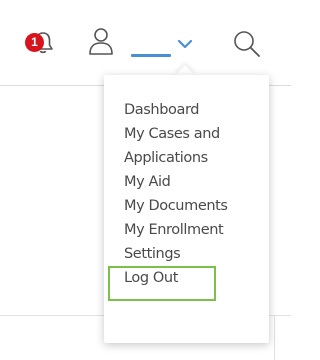  I want to click on menu-item-my-cases-and-applications-line1: My Cases and, so click(176, 134).